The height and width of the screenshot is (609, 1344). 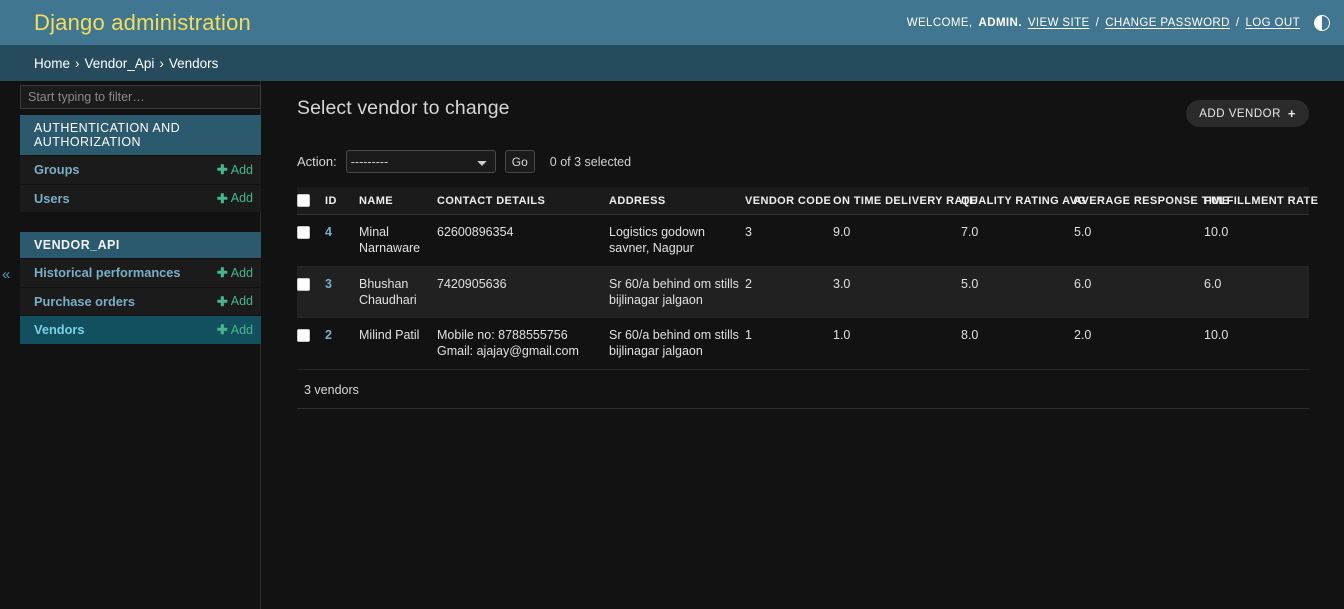 I want to click on action-select: ---------Delete selected vendors, so click(x=420, y=161).